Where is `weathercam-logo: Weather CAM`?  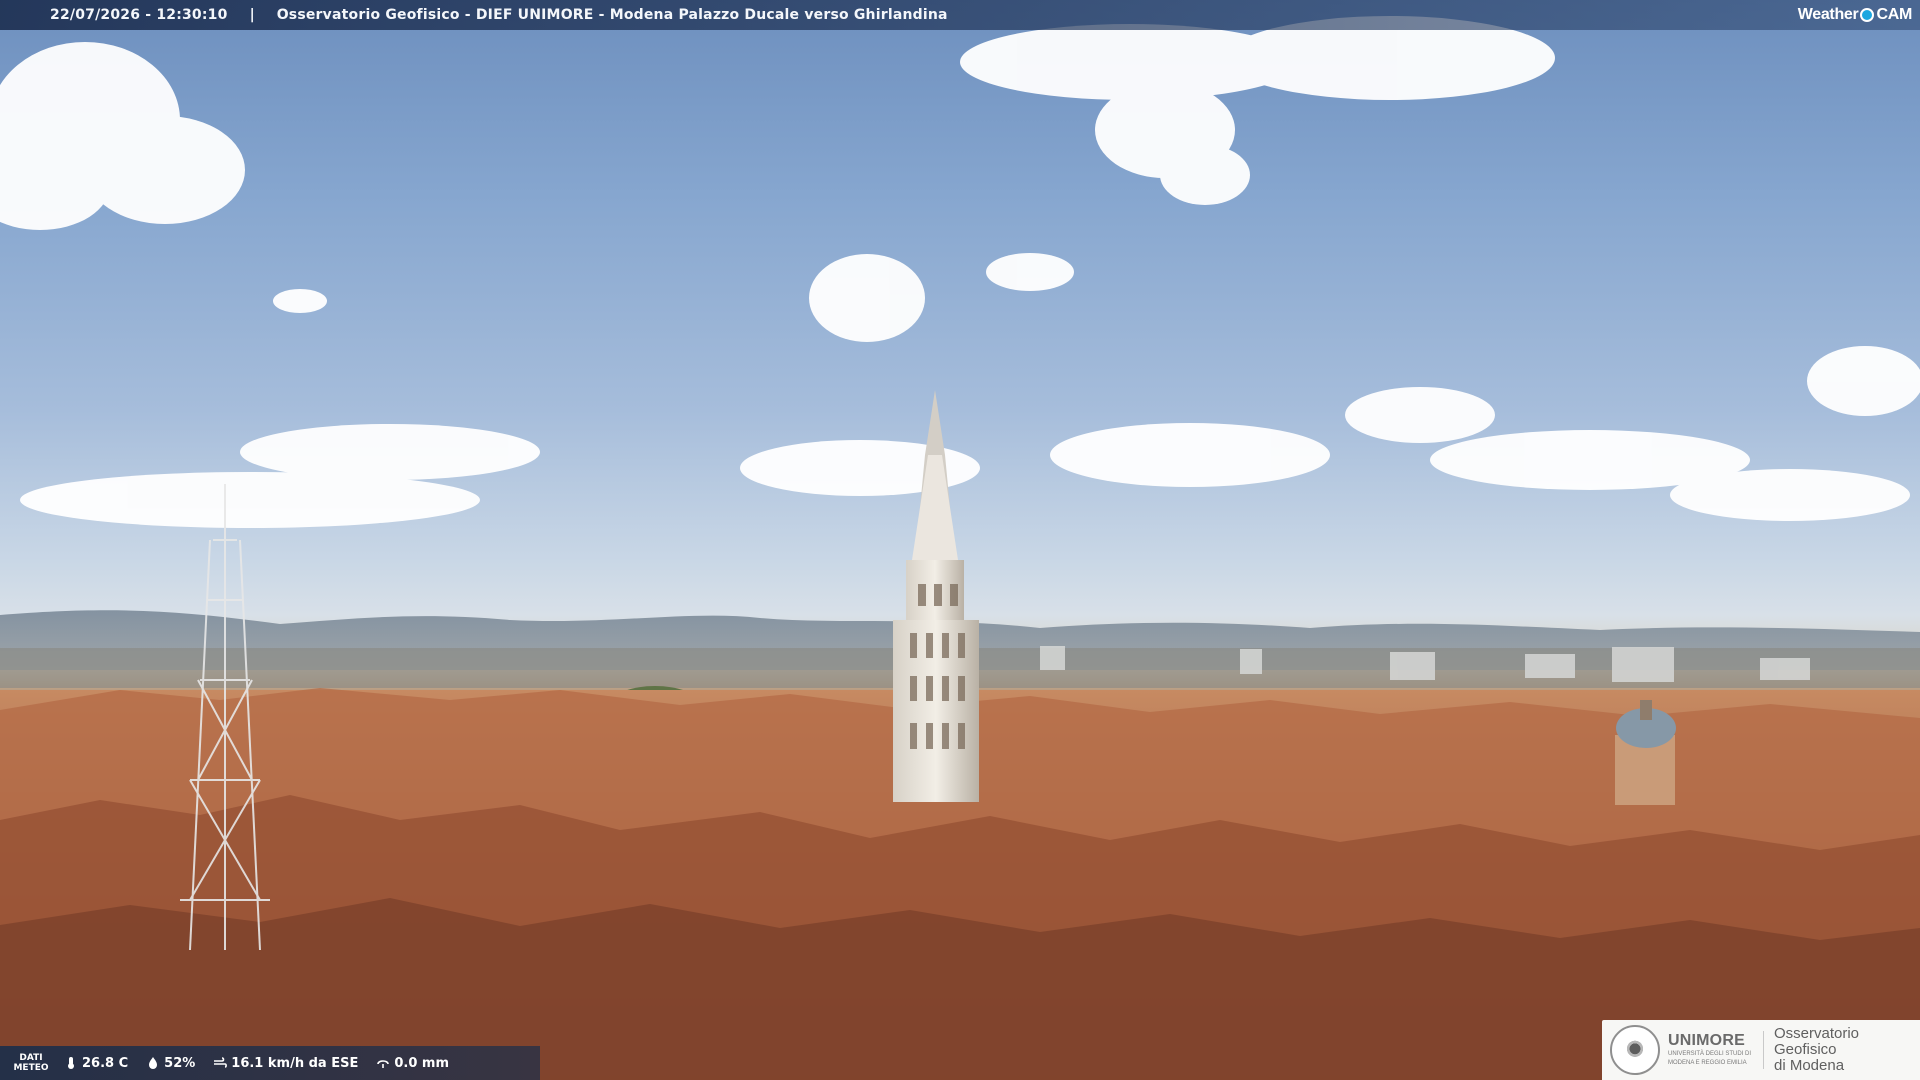
weathercam-logo: Weather CAM is located at coordinates (1859, 15).